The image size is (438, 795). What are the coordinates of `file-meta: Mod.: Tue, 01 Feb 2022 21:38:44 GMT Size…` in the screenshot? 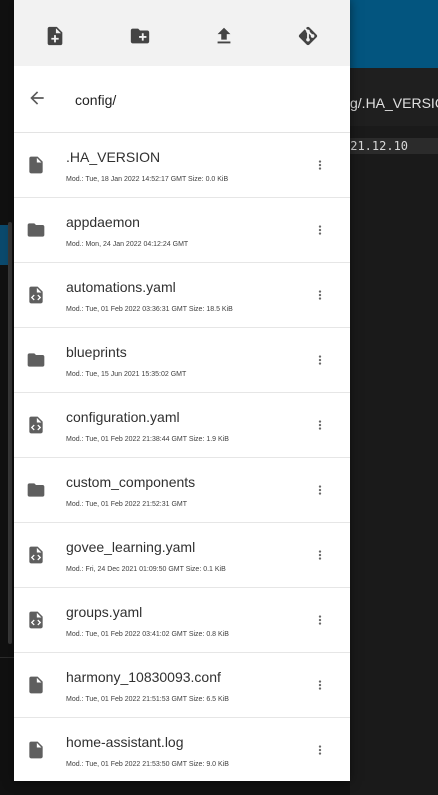 It's located at (147, 439).